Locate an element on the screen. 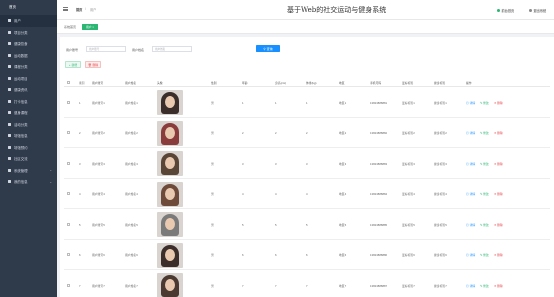 Image resolution: width=554 pixels, height=297 pixels. menu-toggle-icon is located at coordinates (65, 9).